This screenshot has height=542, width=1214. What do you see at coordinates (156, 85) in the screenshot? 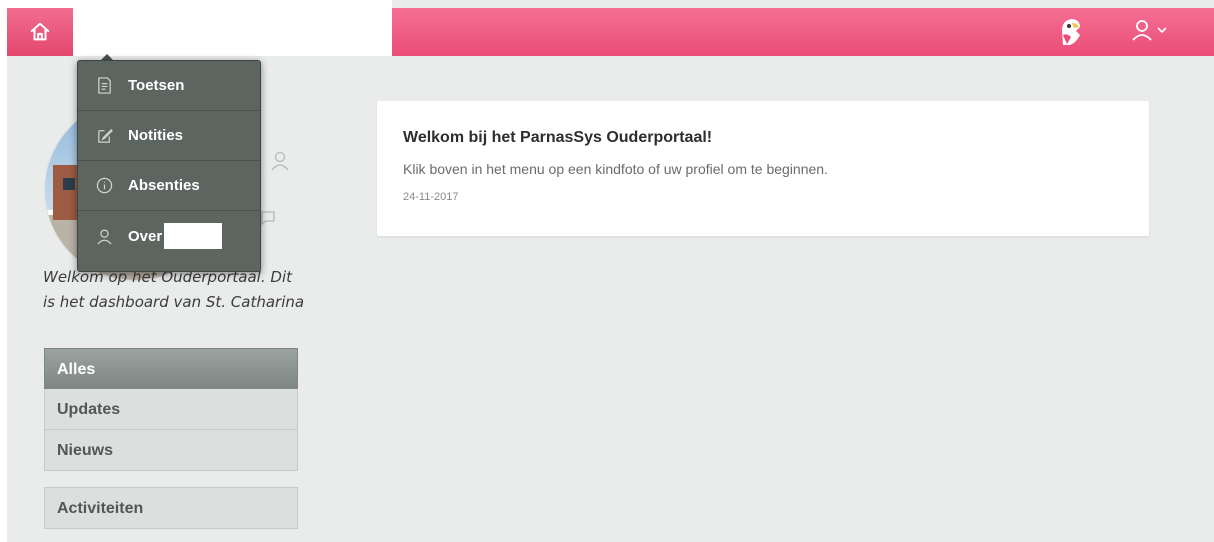
I see `menu-item-label: Toetsen` at bounding box center [156, 85].